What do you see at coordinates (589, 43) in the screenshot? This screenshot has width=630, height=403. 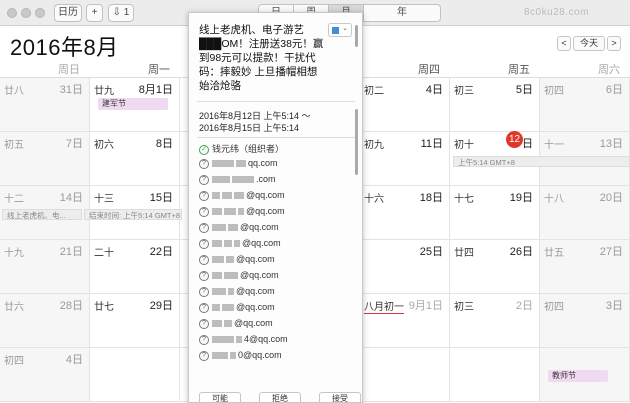 I see `today-button: 今天` at bounding box center [589, 43].